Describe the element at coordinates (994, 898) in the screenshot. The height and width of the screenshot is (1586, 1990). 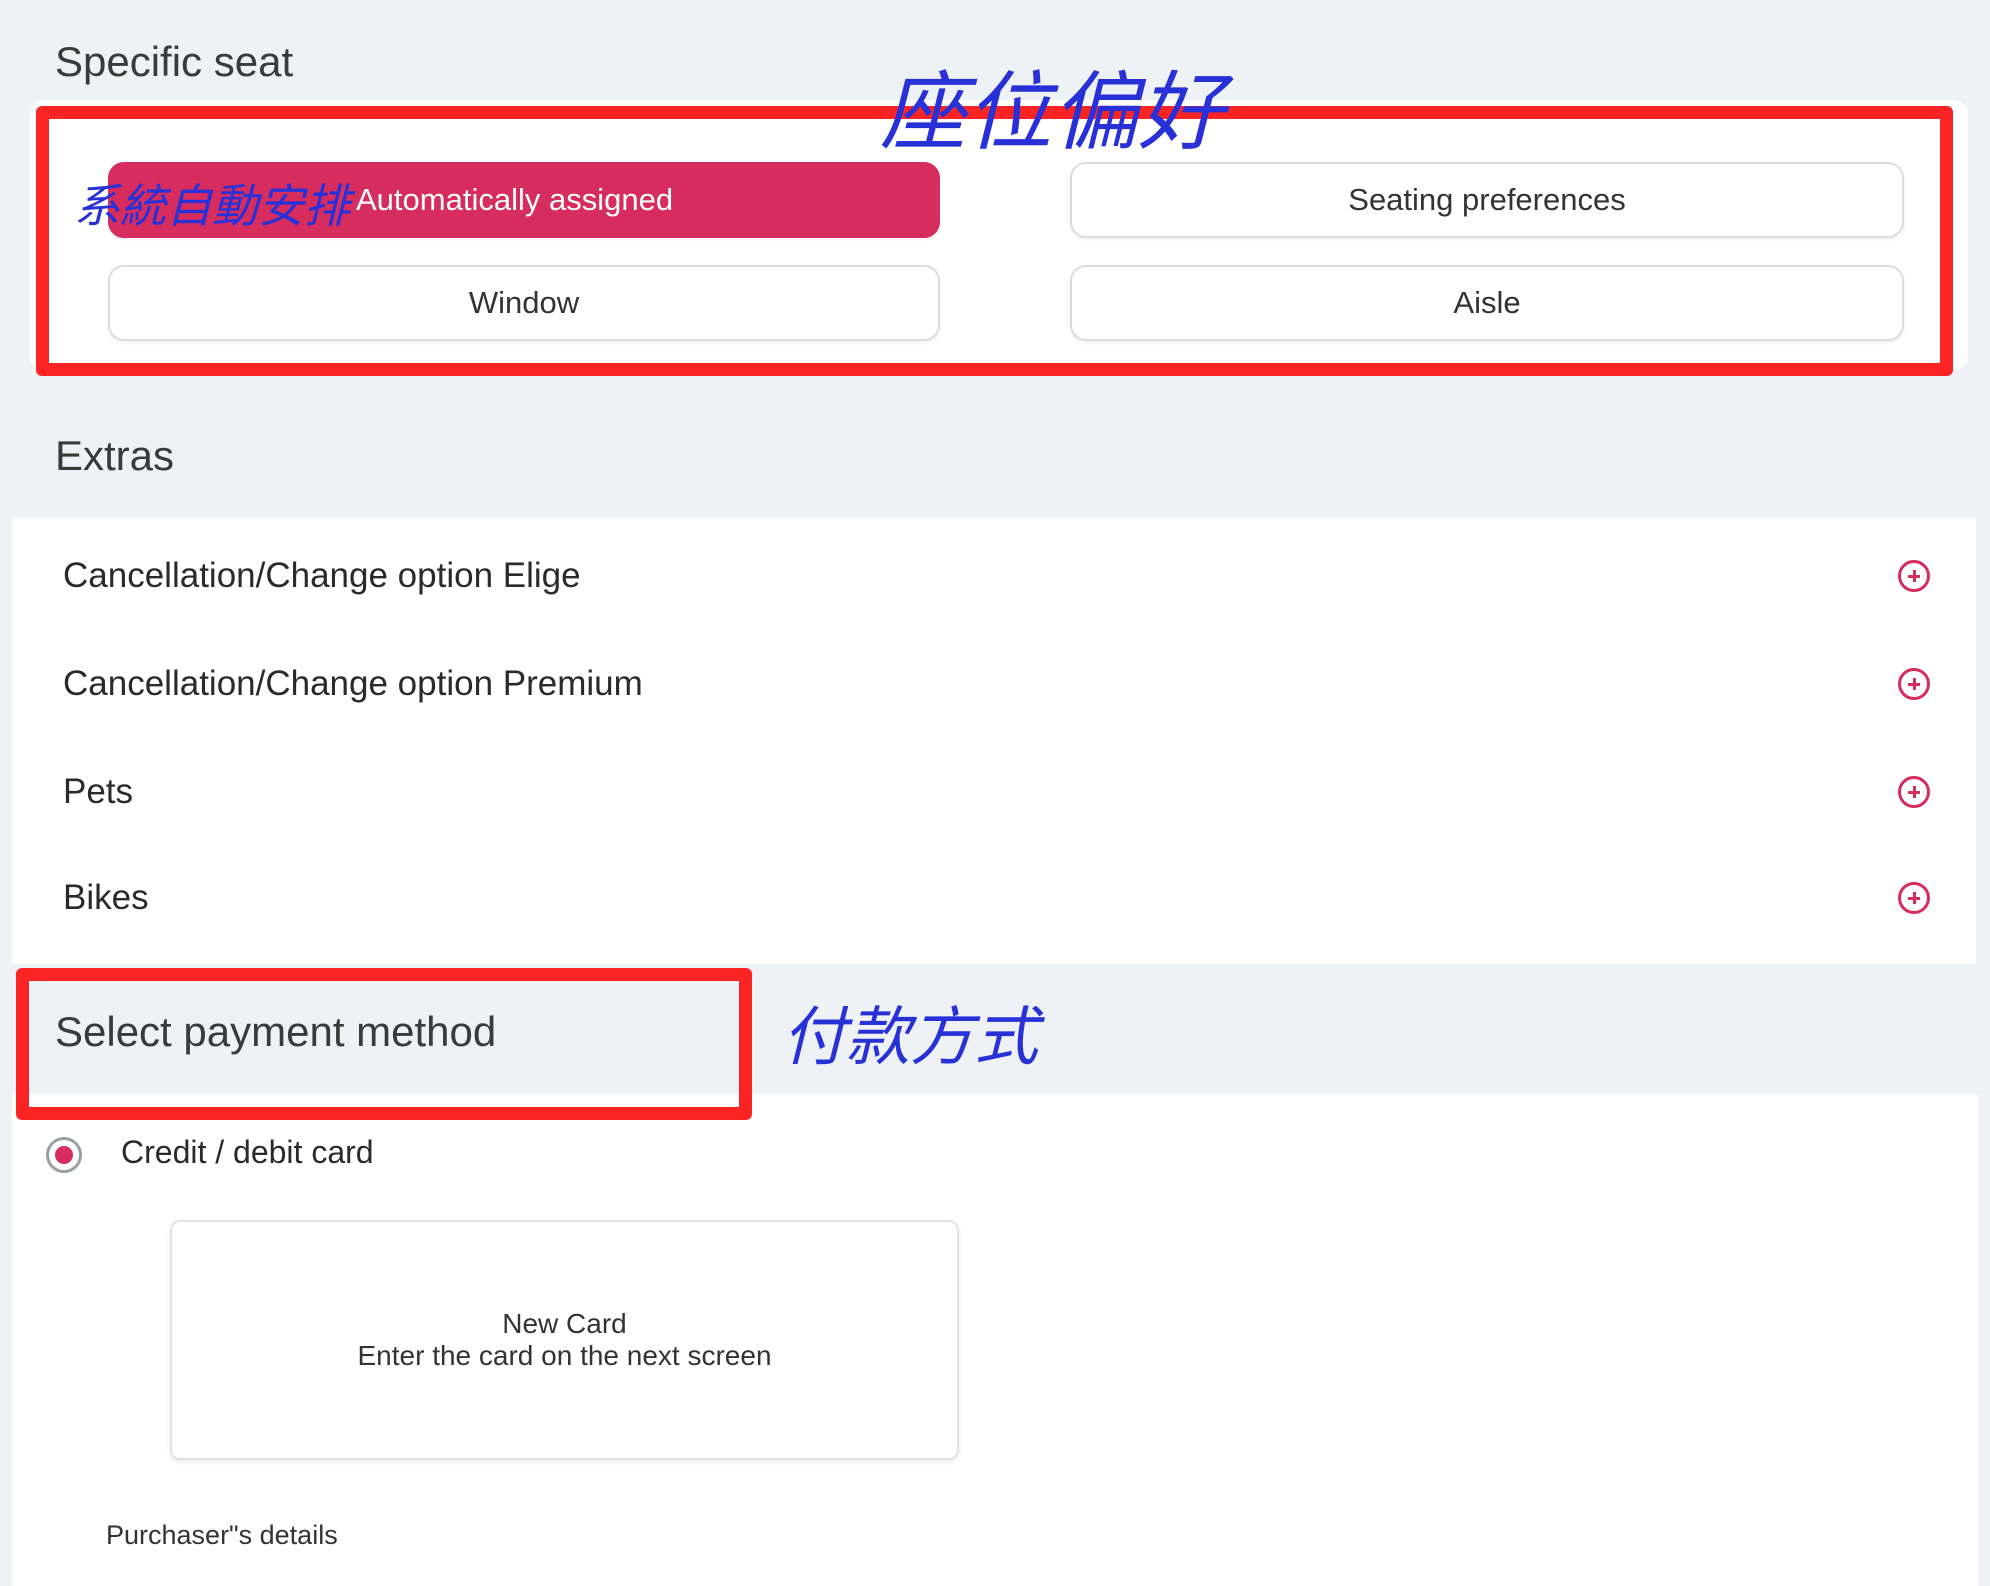
I see `extra-item-bikes: Bikes` at that location.